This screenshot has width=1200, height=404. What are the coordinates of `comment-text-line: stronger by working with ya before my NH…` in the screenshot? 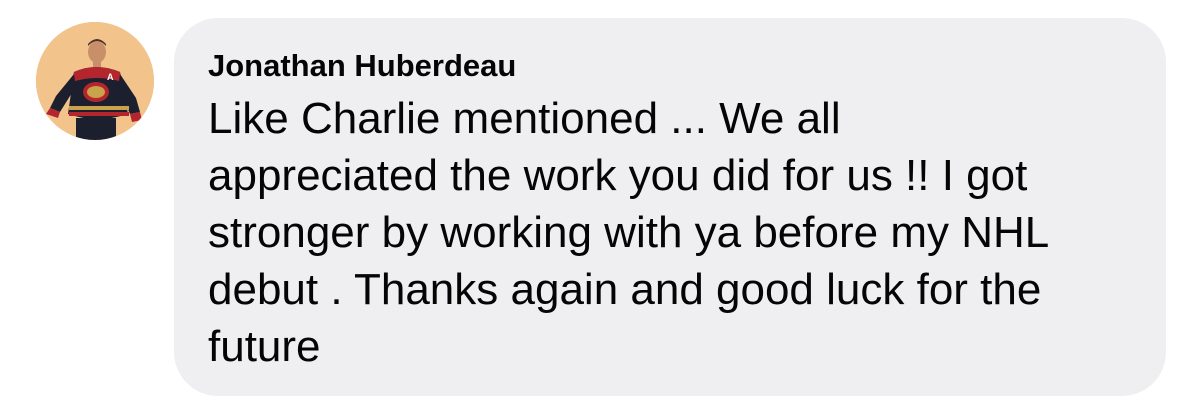 It's located at (629, 232).